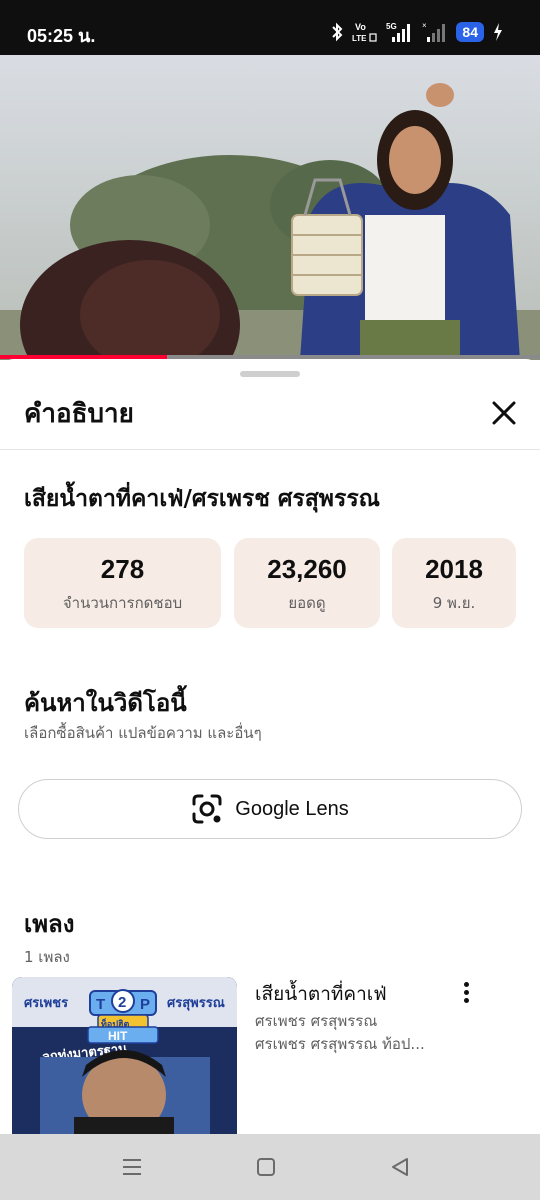 The width and height of the screenshot is (540, 1200). What do you see at coordinates (61, 36) in the screenshot?
I see `status-time: 05:25 น.` at bounding box center [61, 36].